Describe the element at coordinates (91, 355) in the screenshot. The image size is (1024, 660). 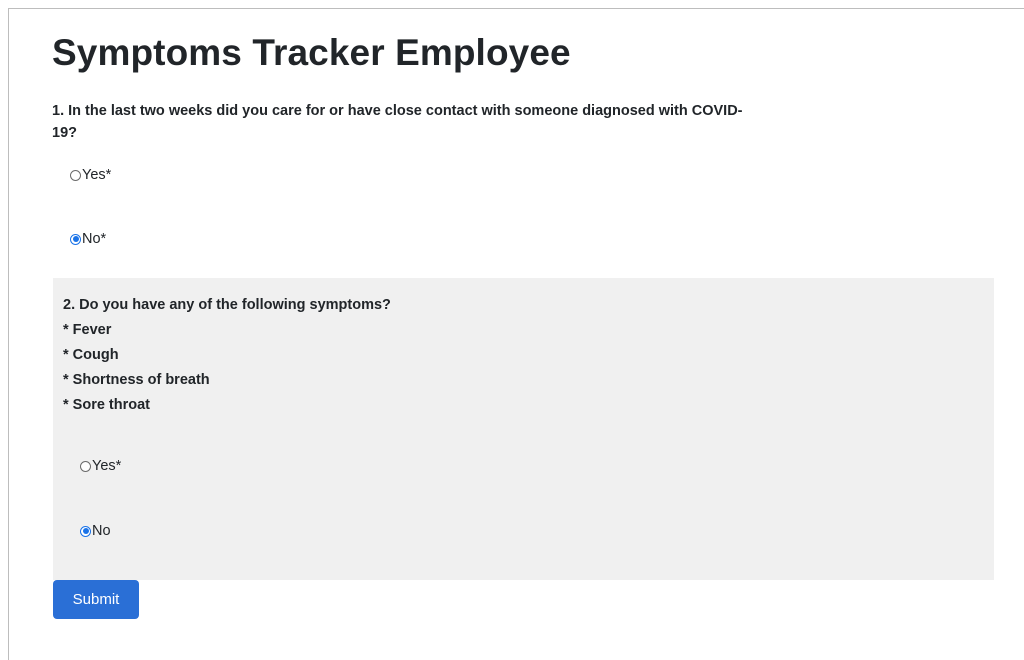
I see `symptom-cough: * Cough` at that location.